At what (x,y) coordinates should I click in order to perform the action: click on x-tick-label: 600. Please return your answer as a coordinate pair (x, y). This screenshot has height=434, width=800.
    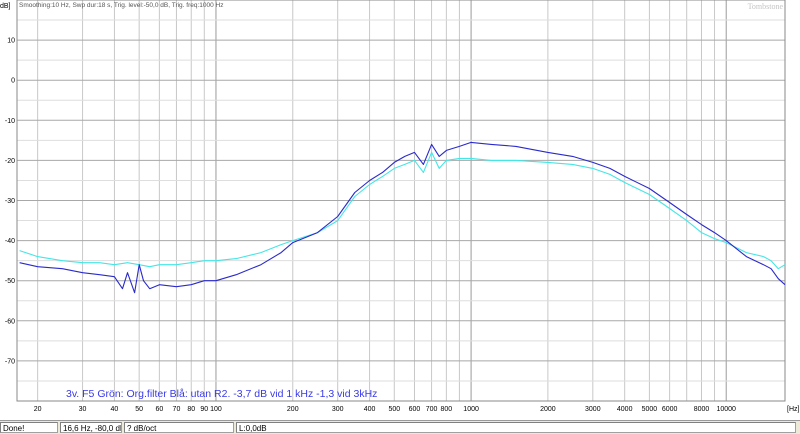
    Looking at the image, I should click on (415, 409).